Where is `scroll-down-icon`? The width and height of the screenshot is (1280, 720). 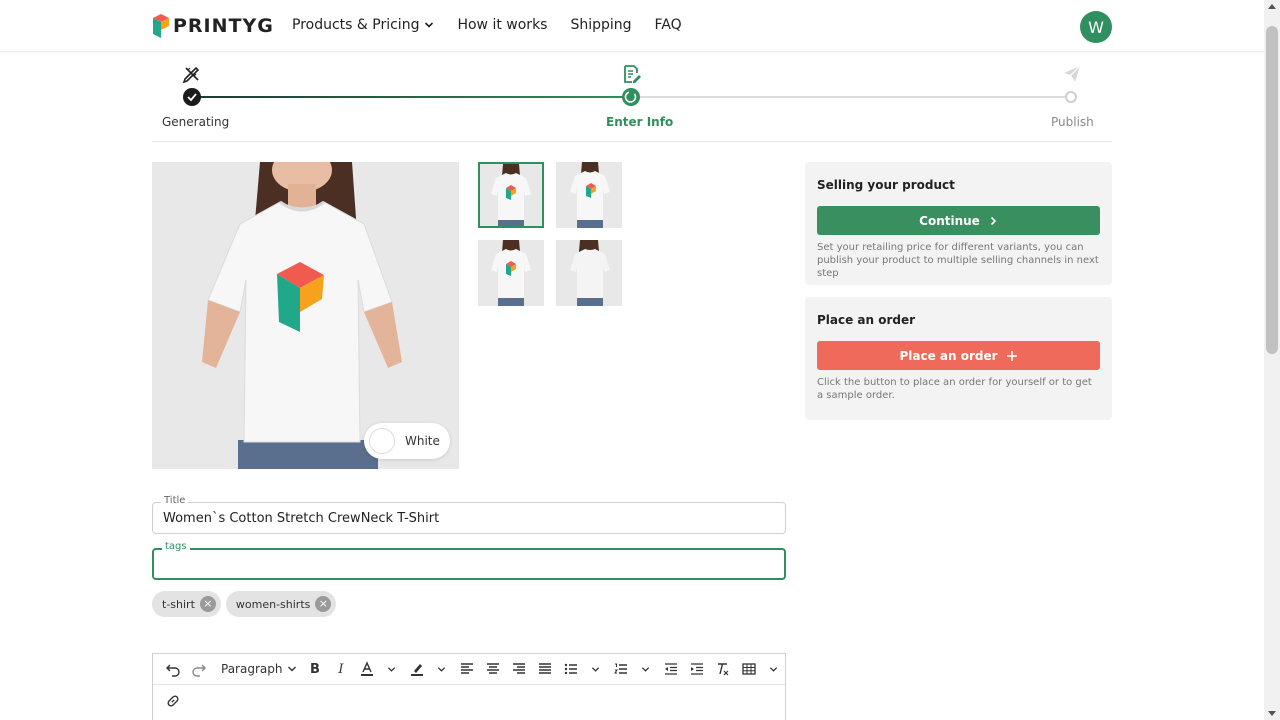 scroll-down-icon is located at coordinates (1272, 713).